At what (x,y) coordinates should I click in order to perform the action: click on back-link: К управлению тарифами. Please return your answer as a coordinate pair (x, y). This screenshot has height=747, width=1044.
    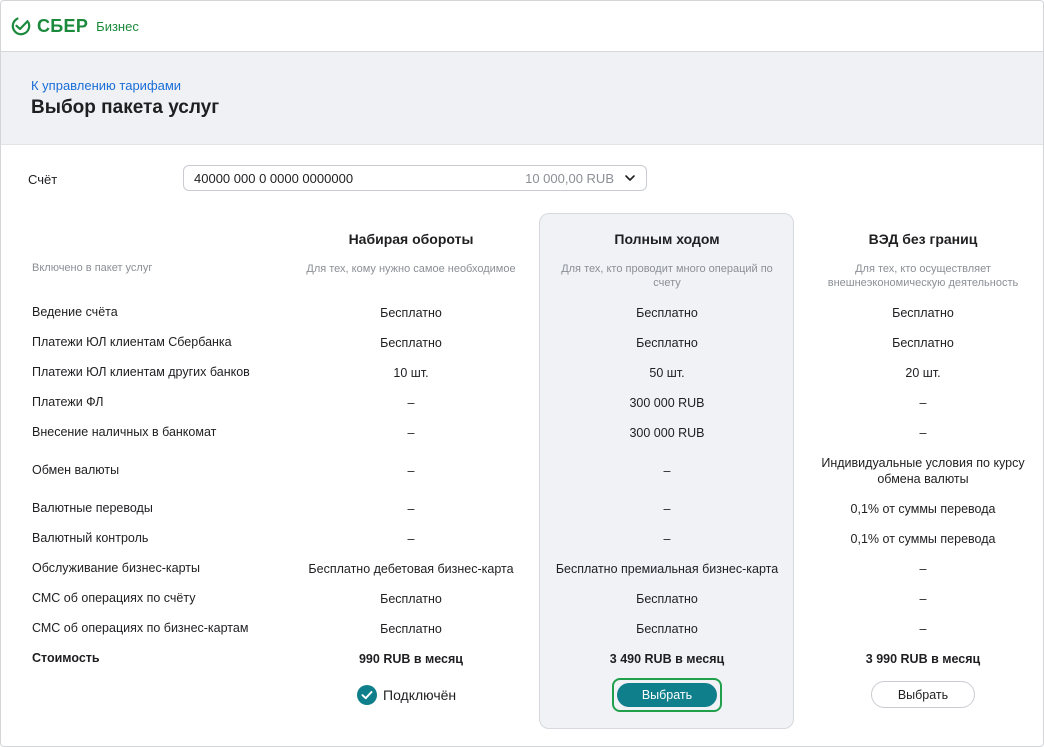
    Looking at the image, I should click on (106, 85).